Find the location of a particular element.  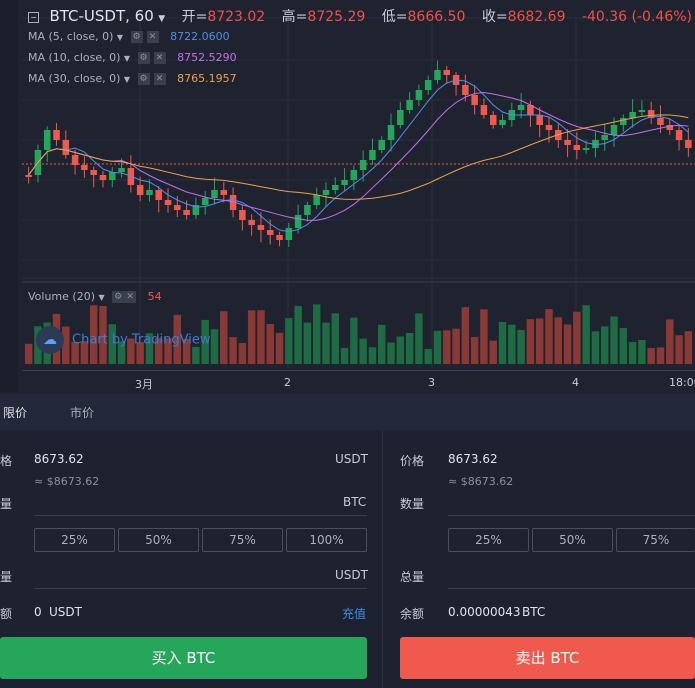

close-label: 收= is located at coordinates (494, 17).